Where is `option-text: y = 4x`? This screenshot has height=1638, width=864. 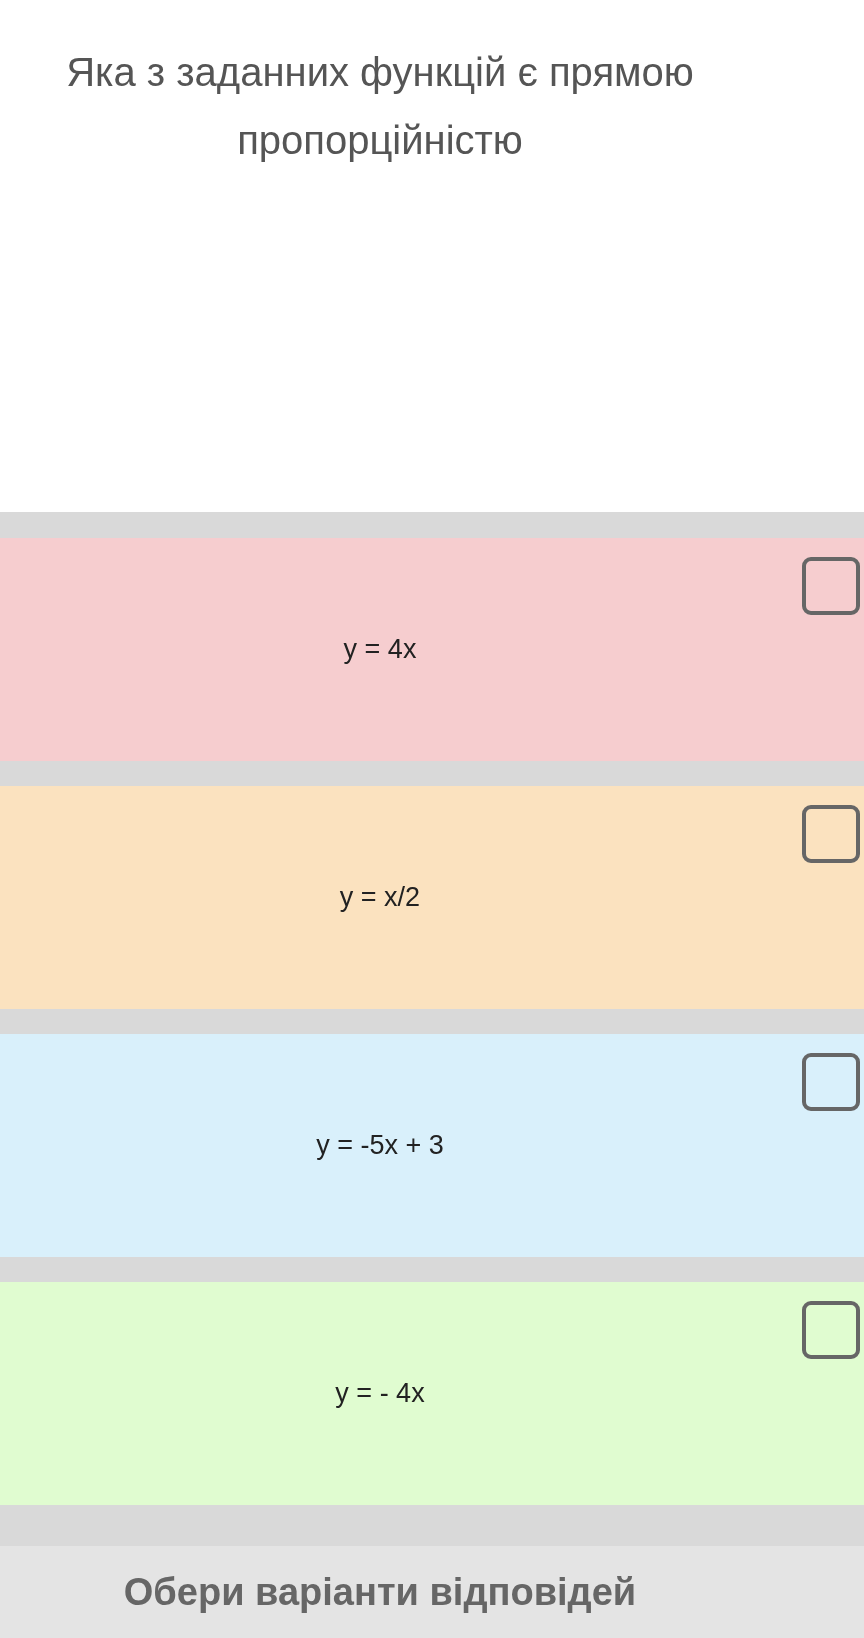
option-text: y = 4x is located at coordinates (380, 649).